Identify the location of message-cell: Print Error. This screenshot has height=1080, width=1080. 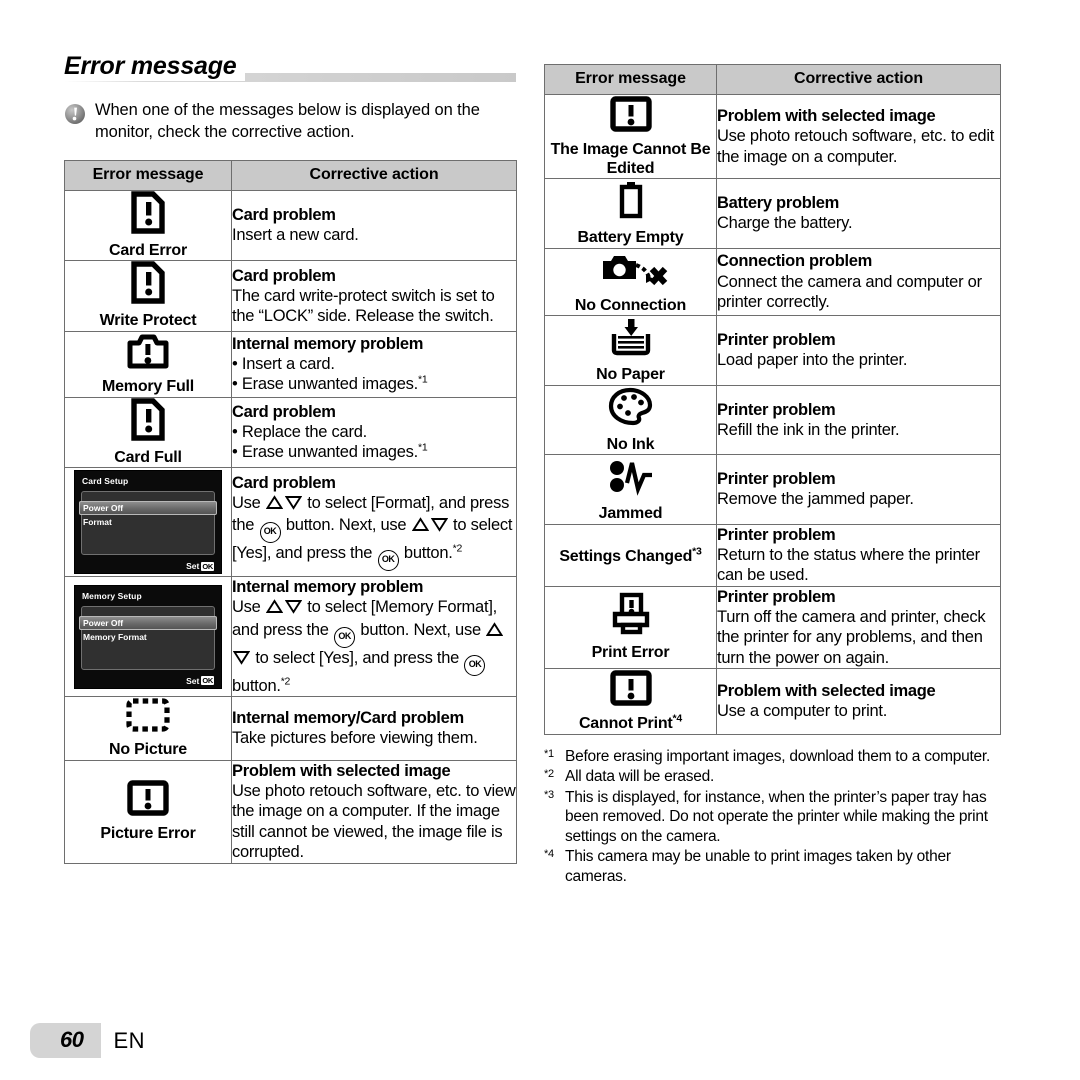
(630, 627).